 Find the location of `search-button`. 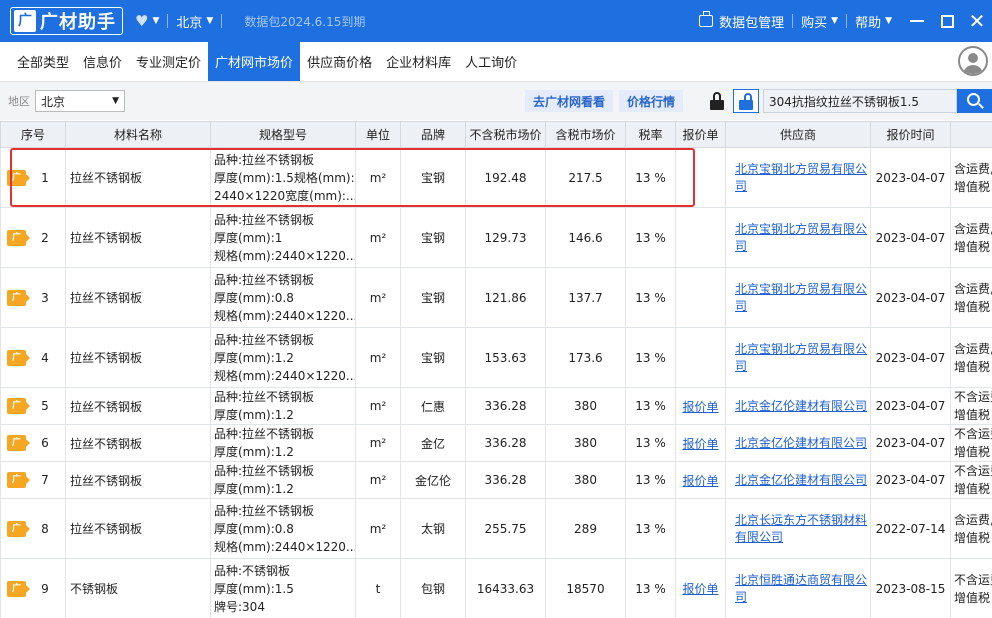

search-button is located at coordinates (974, 101).